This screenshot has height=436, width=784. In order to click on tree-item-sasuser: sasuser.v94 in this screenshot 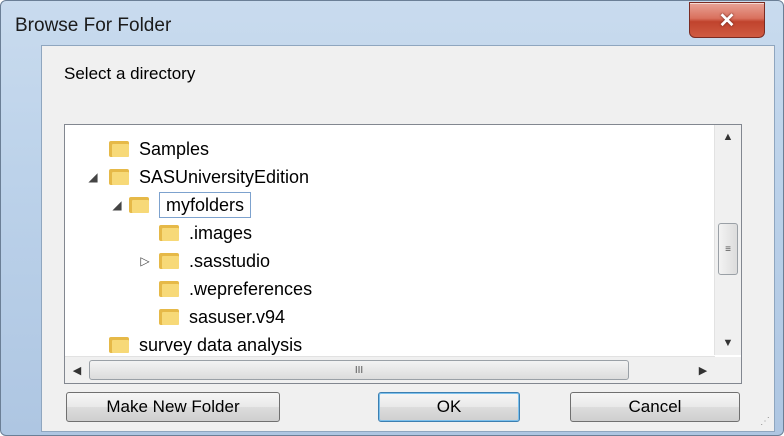, I will do `click(222, 317)`.